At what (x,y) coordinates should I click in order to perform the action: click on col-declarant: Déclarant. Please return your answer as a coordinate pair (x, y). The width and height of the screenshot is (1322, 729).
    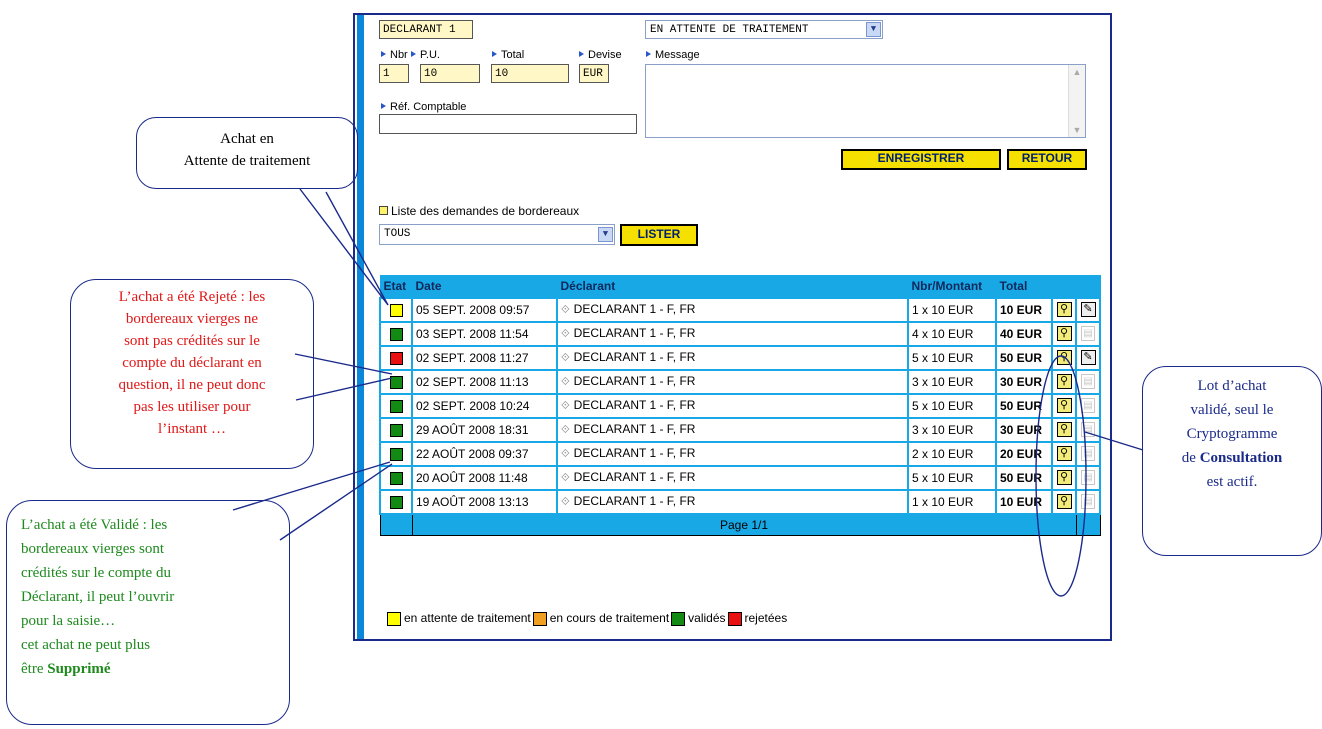
    Looking at the image, I should click on (732, 286).